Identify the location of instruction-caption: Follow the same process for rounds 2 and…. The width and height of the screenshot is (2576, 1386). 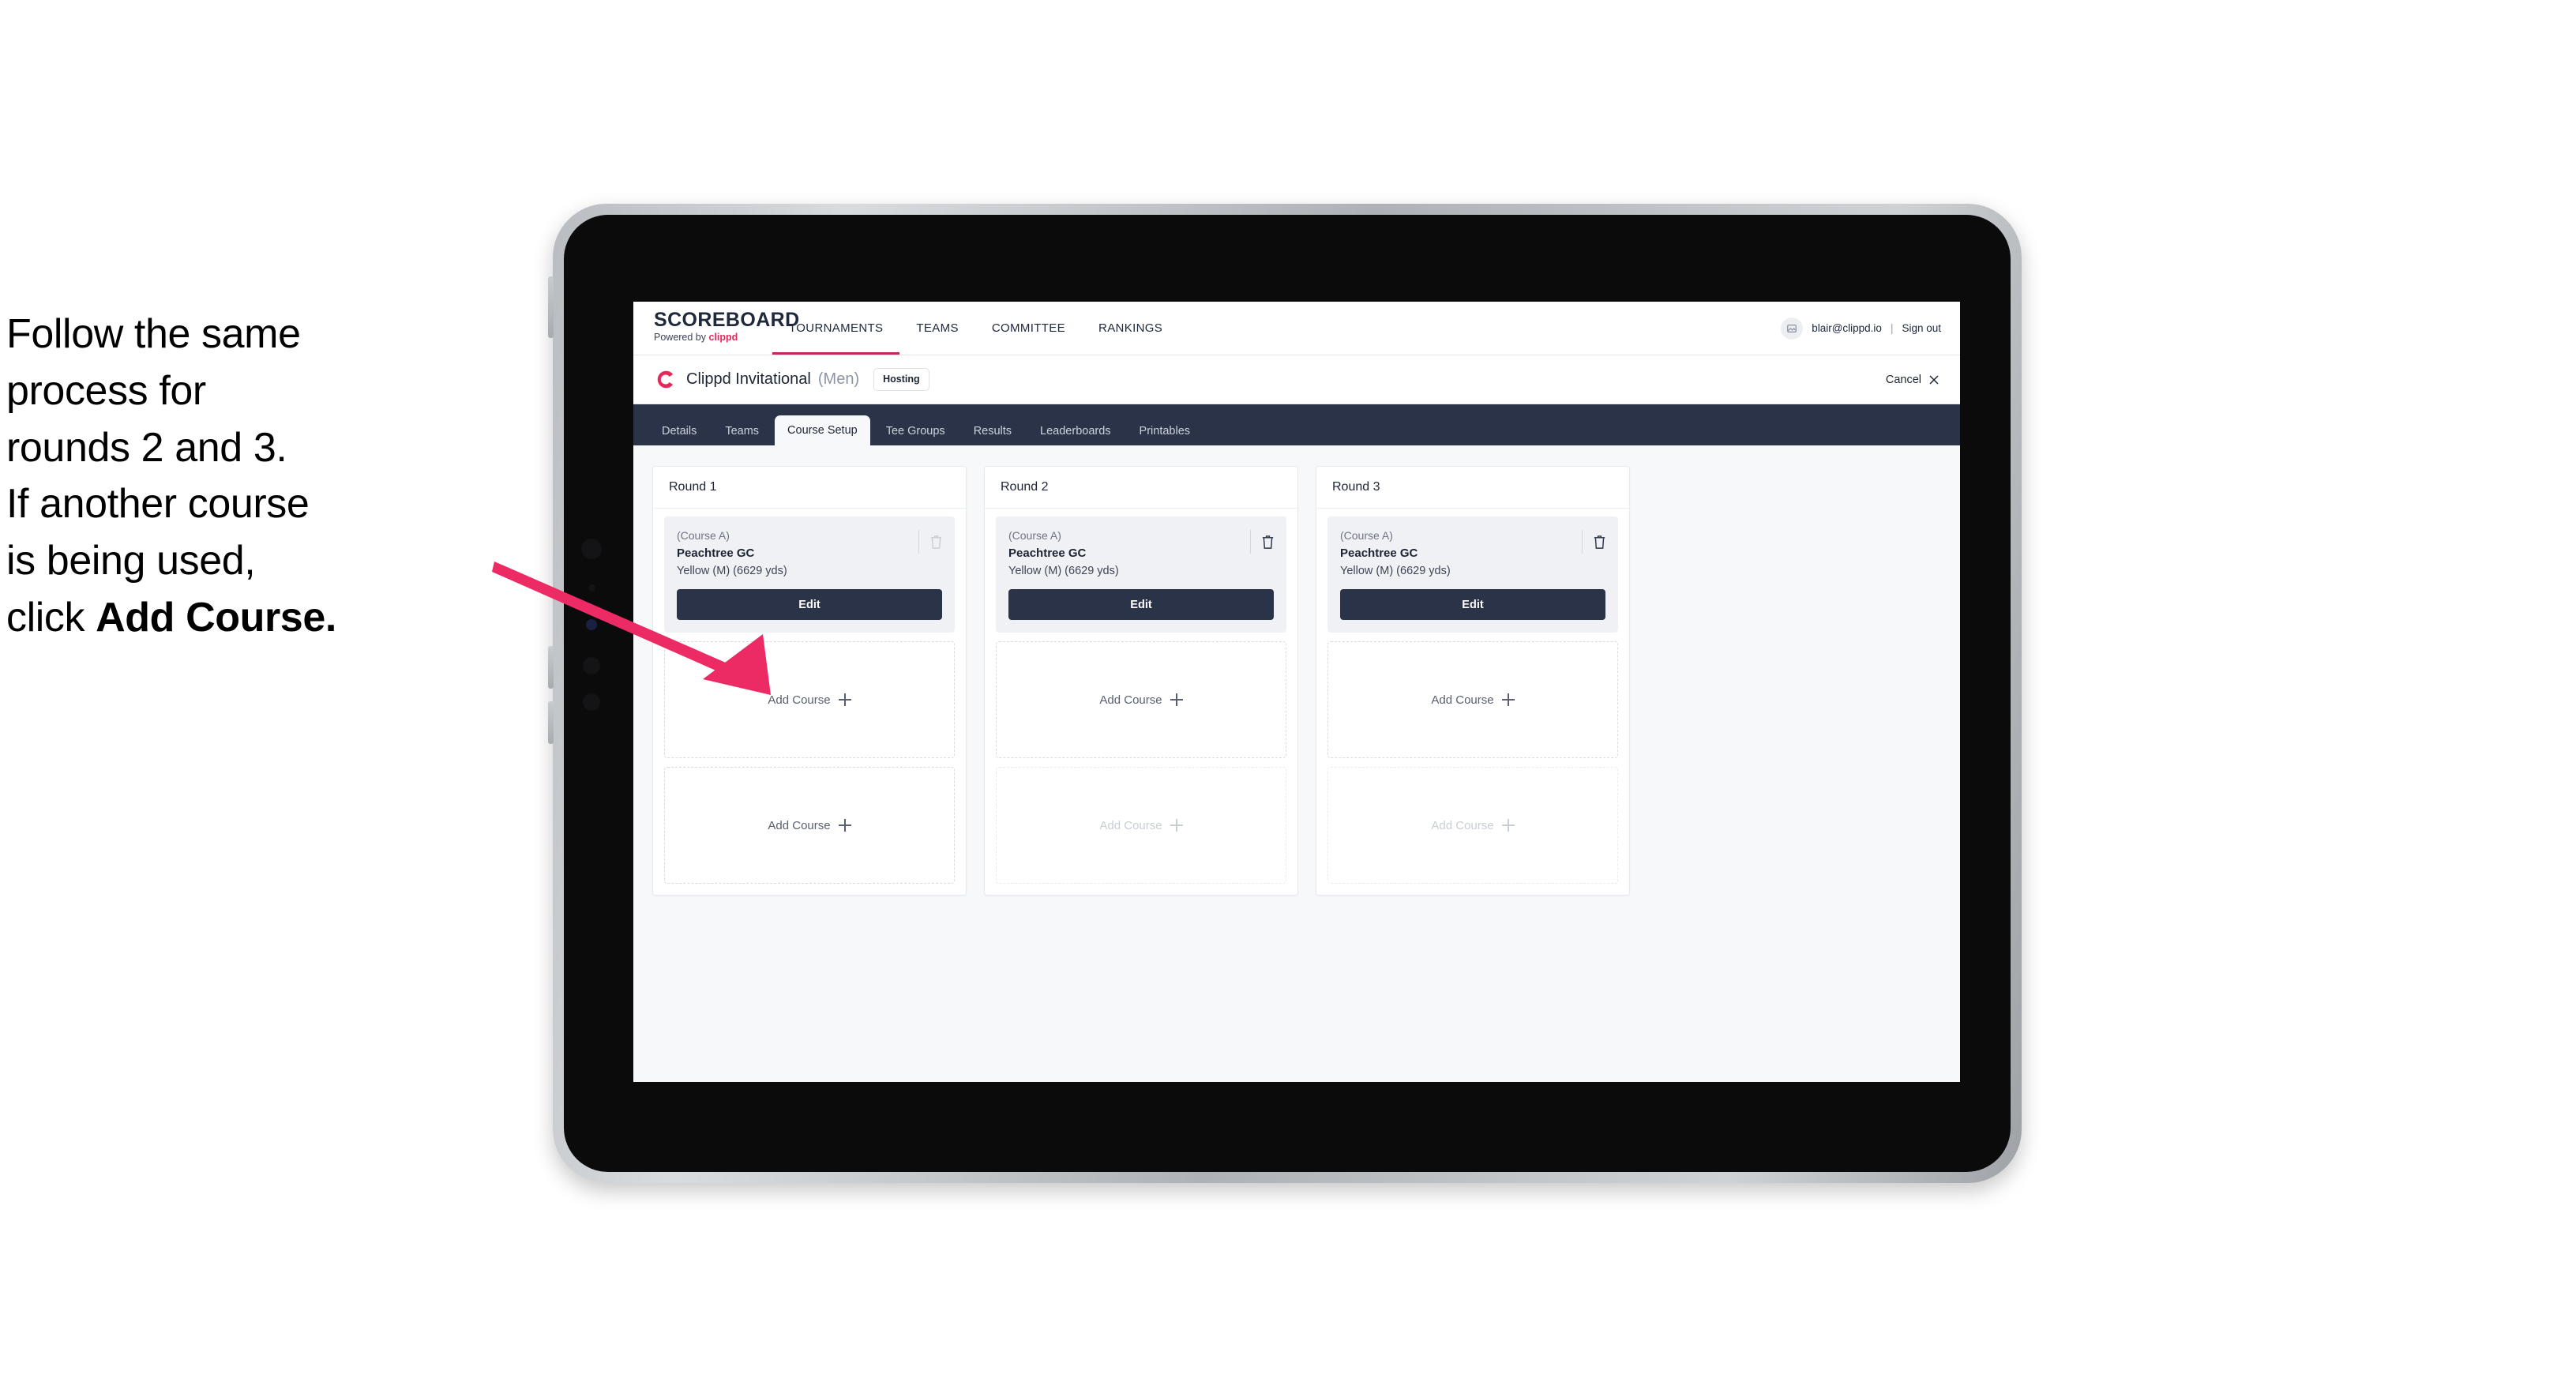
(259, 476).